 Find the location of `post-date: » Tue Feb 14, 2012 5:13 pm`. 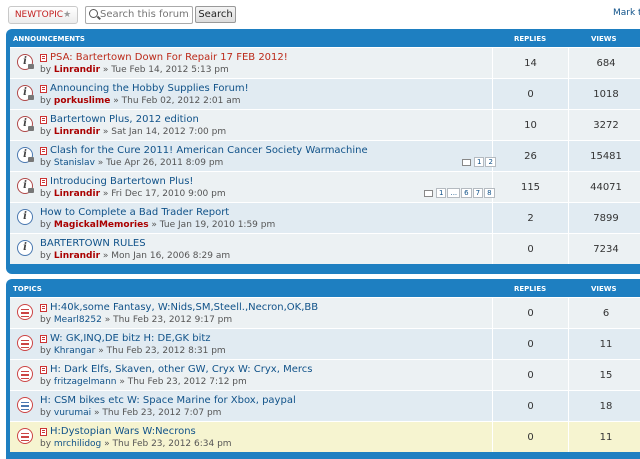

post-date: » Tue Feb 14, 2012 5:13 pm is located at coordinates (165, 70).